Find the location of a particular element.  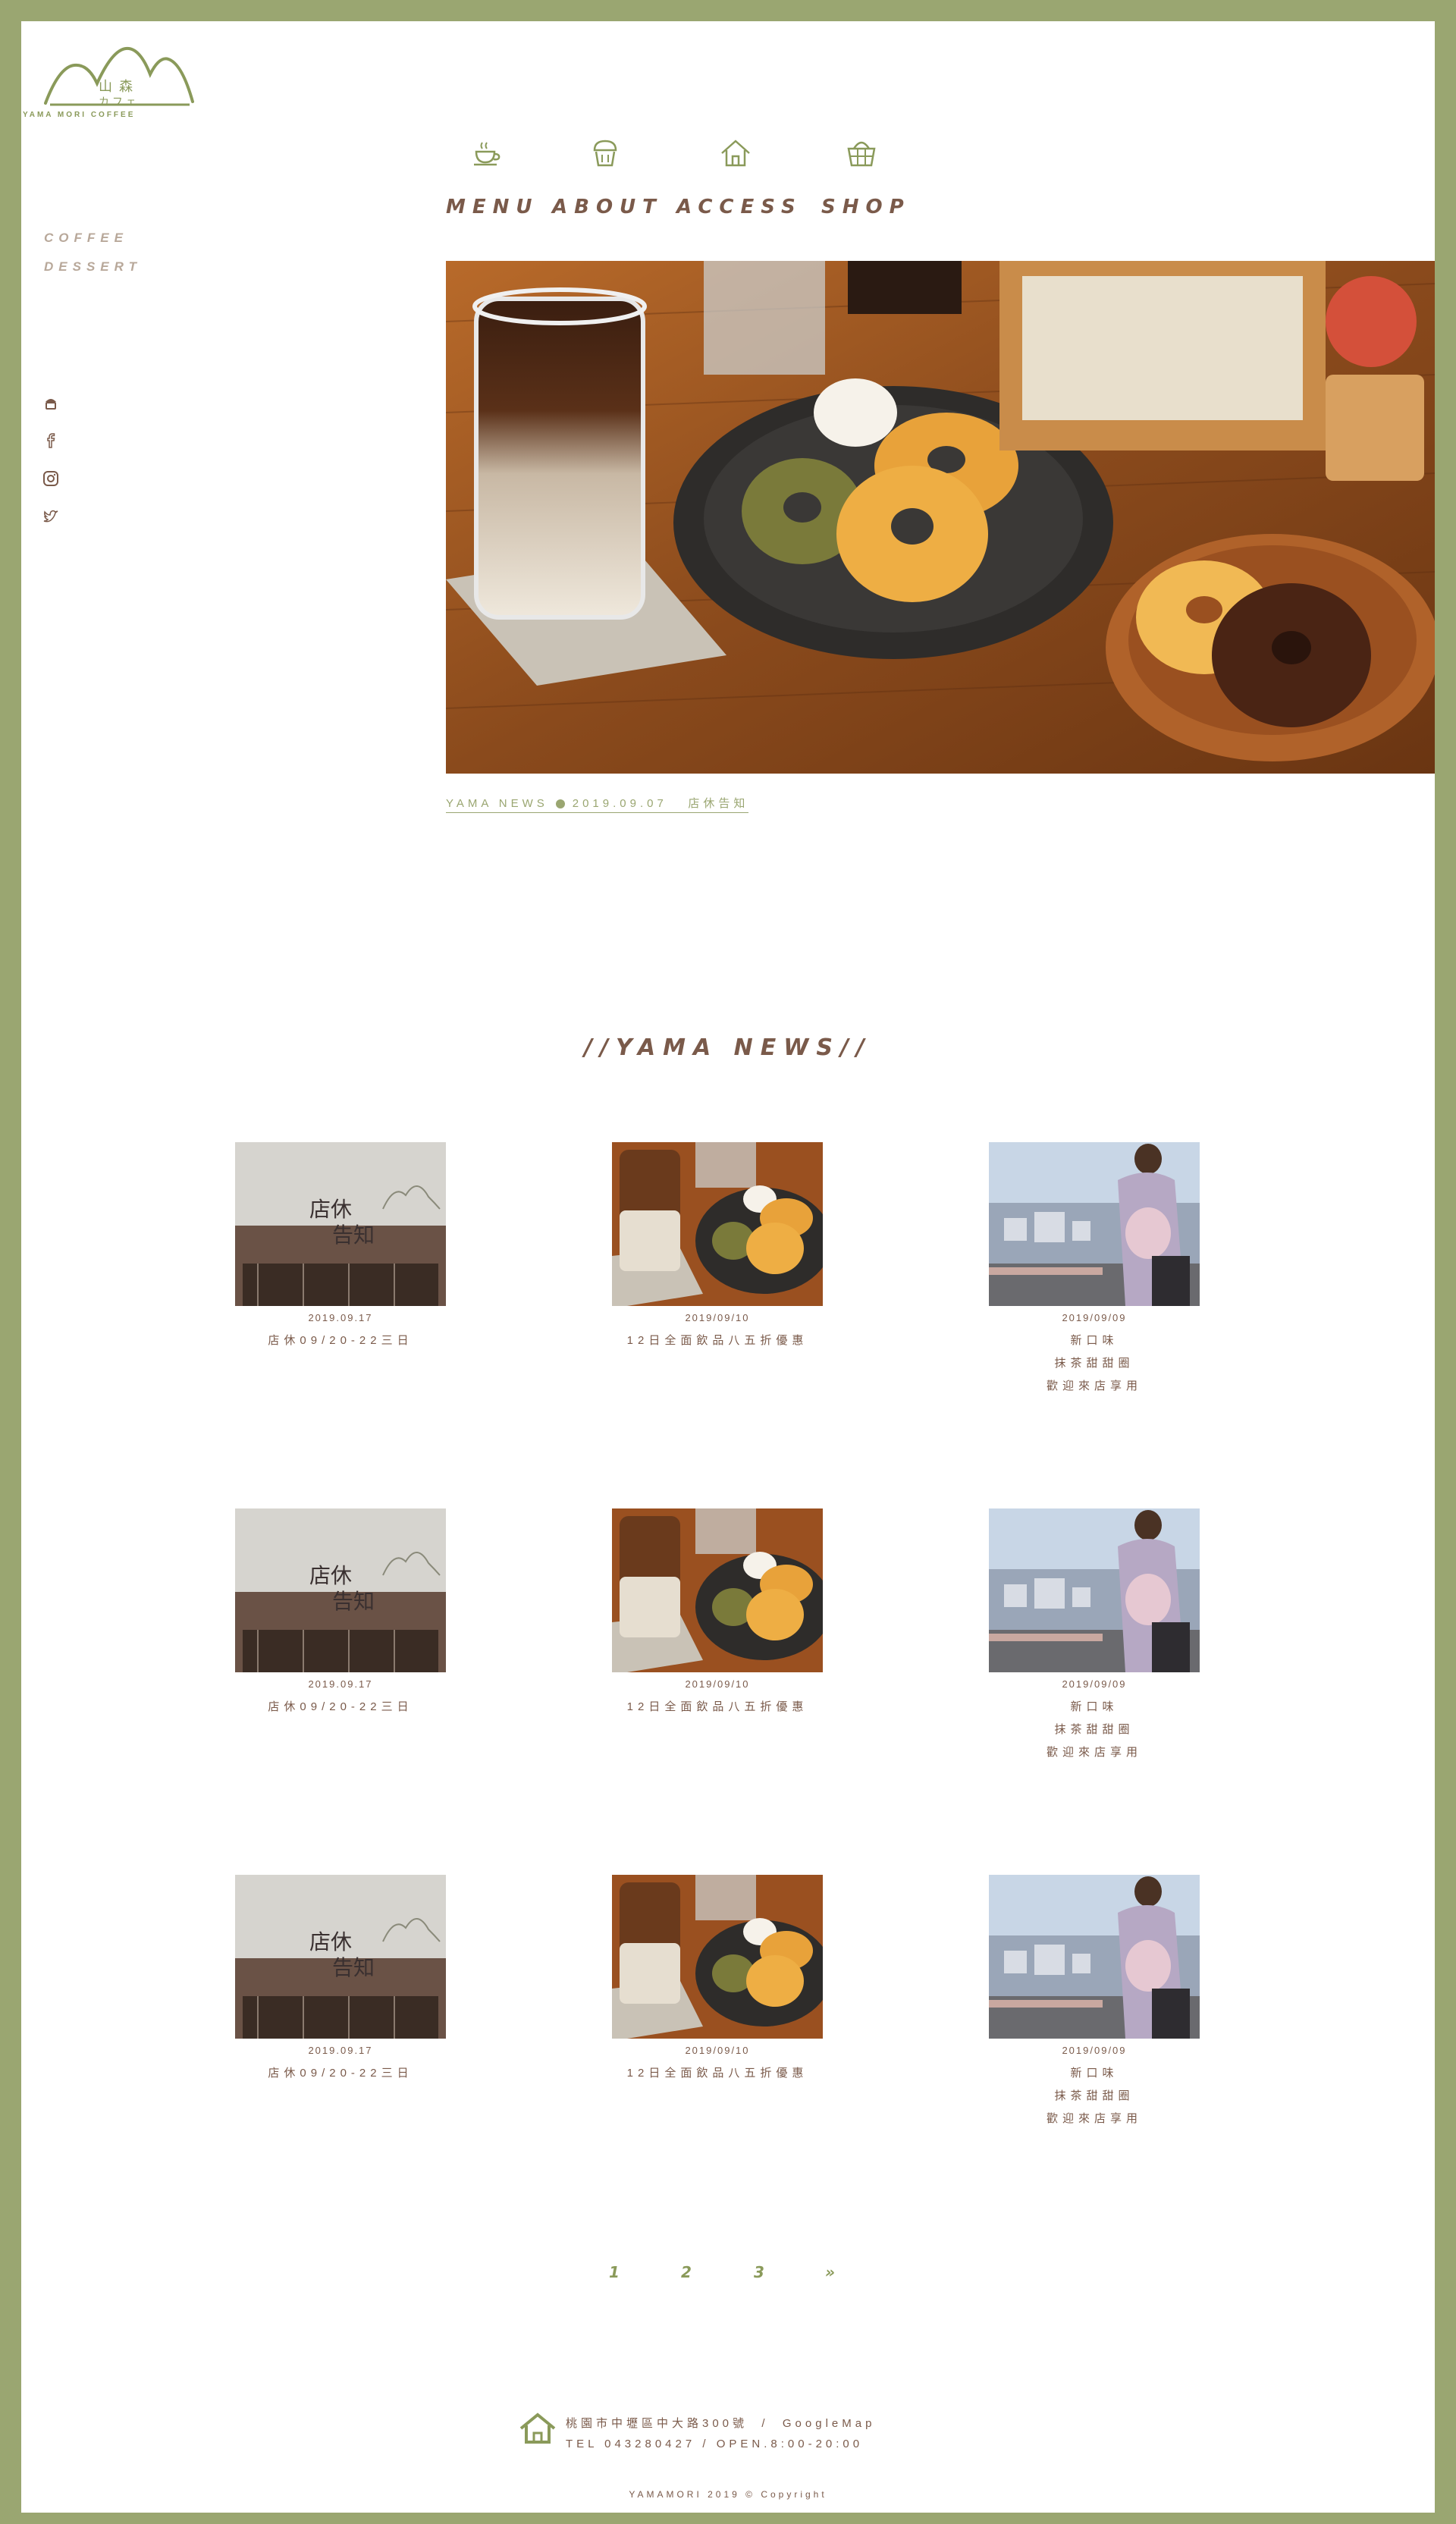

logo-subtitle: YAMA MORI COFFEE is located at coordinates (79, 115).